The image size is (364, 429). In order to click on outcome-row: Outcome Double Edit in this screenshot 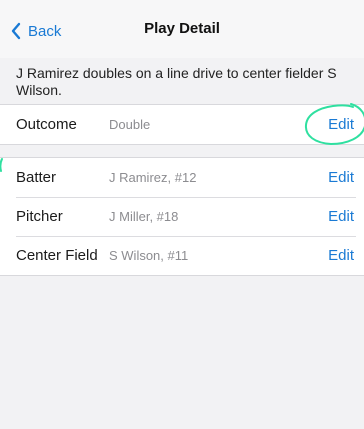, I will do `click(182, 124)`.